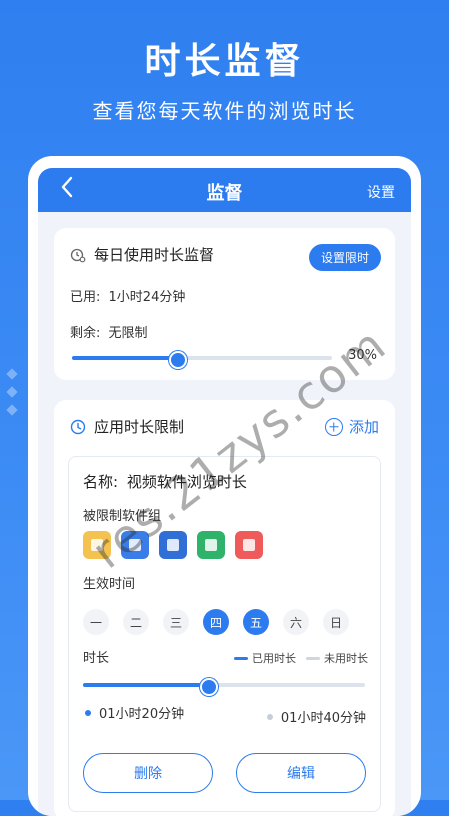 The height and width of the screenshot is (816, 449). Describe the element at coordinates (85, 333) in the screenshot. I see `remain-label: 剩余:` at that location.